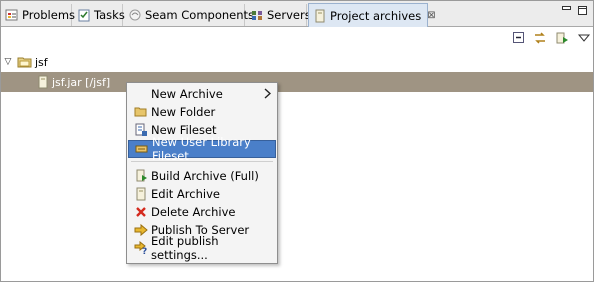  I want to click on menu-item-new-folder: New Folder, so click(202, 112).